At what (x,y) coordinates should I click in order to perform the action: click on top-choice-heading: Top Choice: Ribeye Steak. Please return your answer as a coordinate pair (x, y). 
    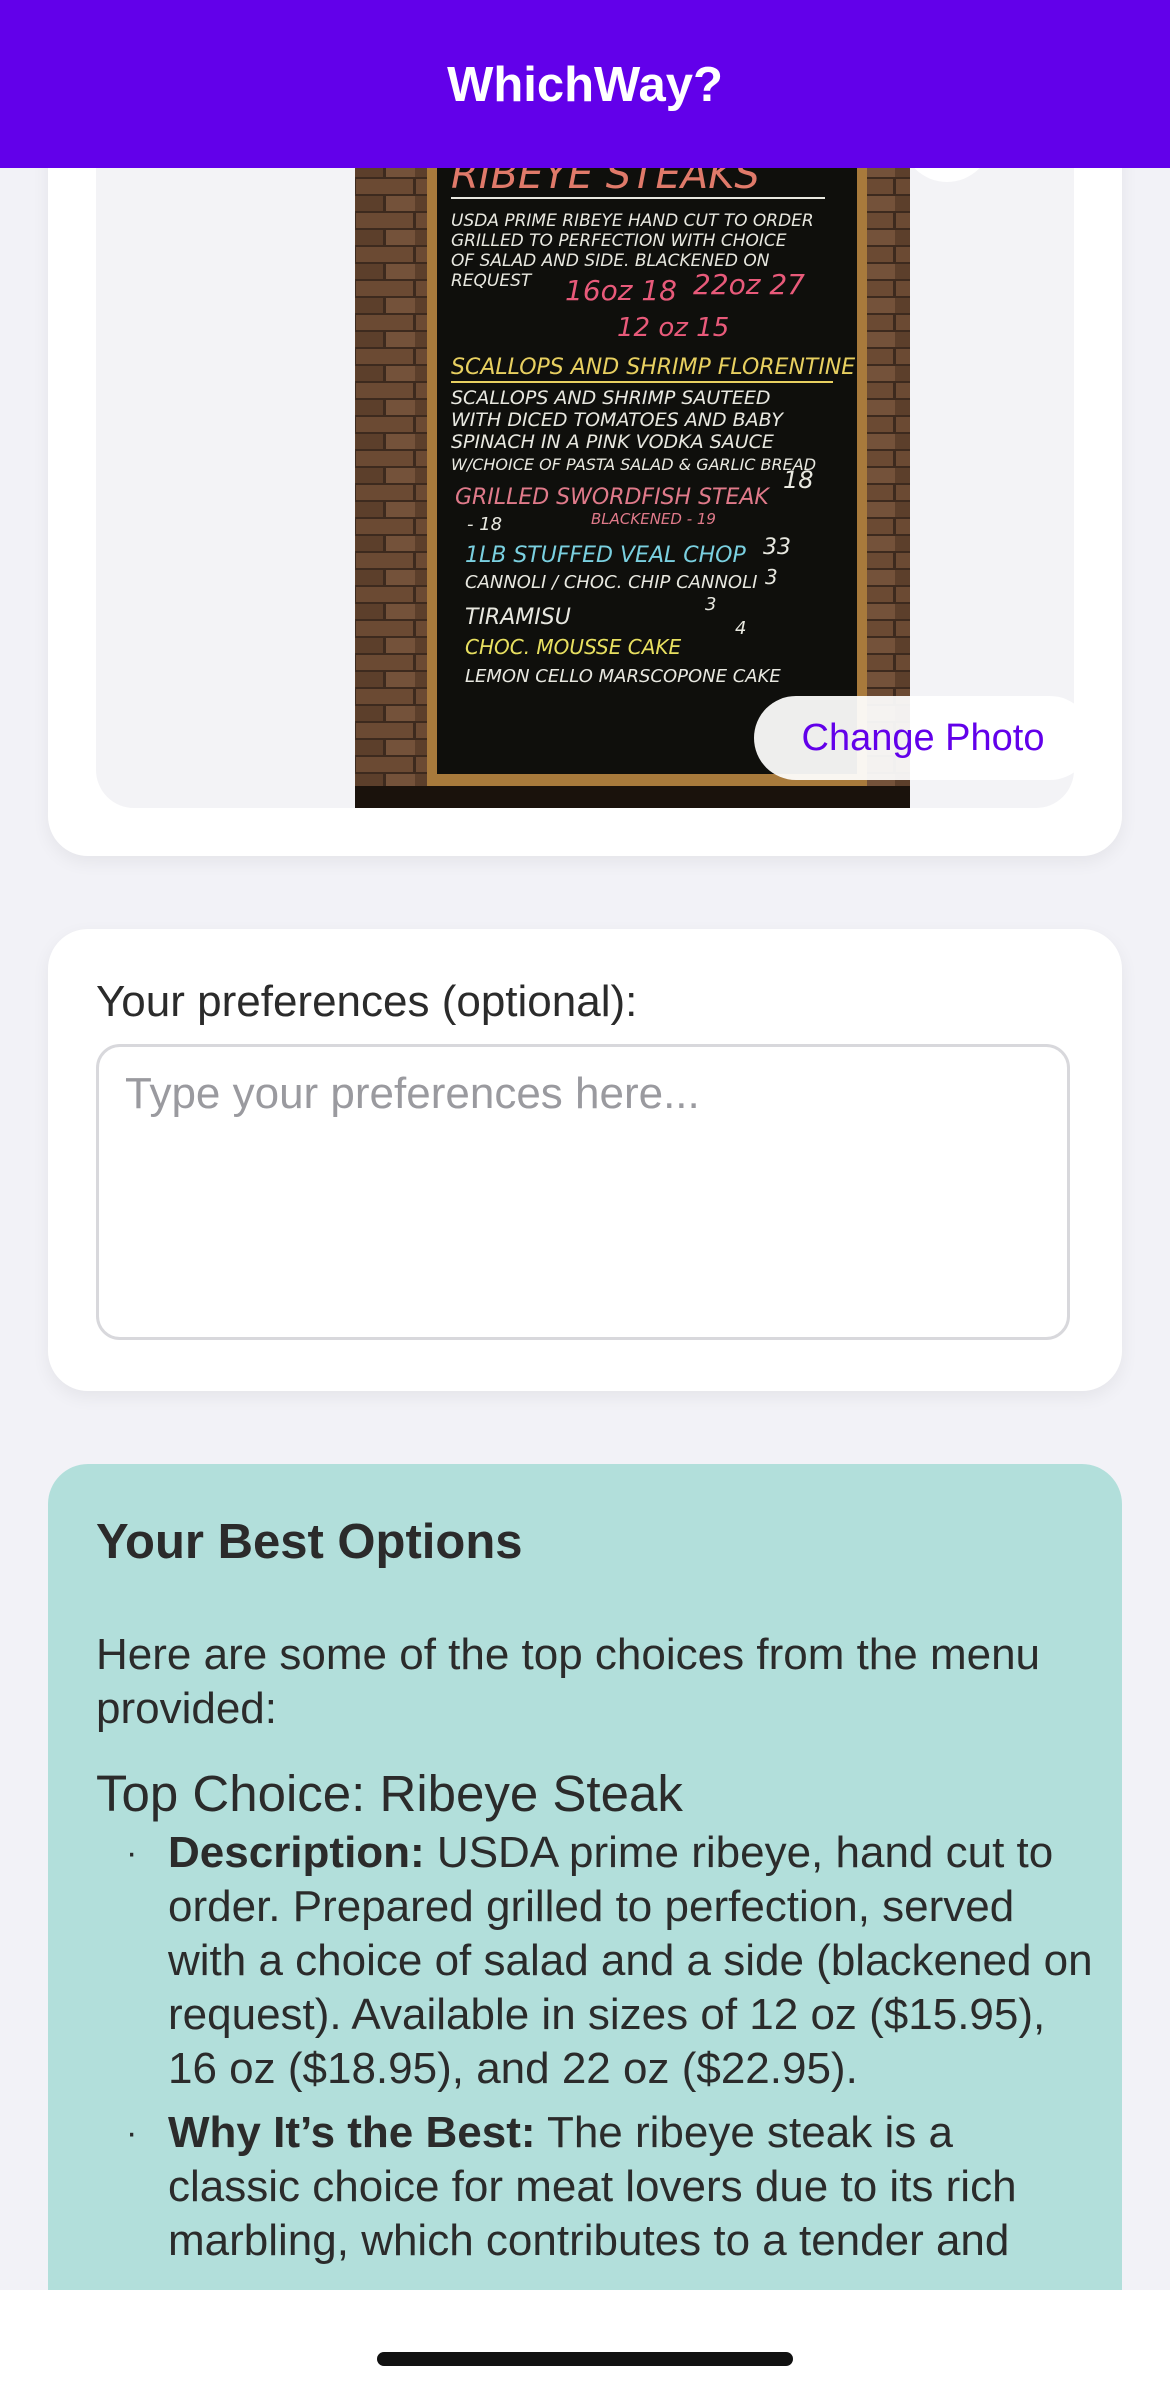
    Looking at the image, I should click on (389, 1793).